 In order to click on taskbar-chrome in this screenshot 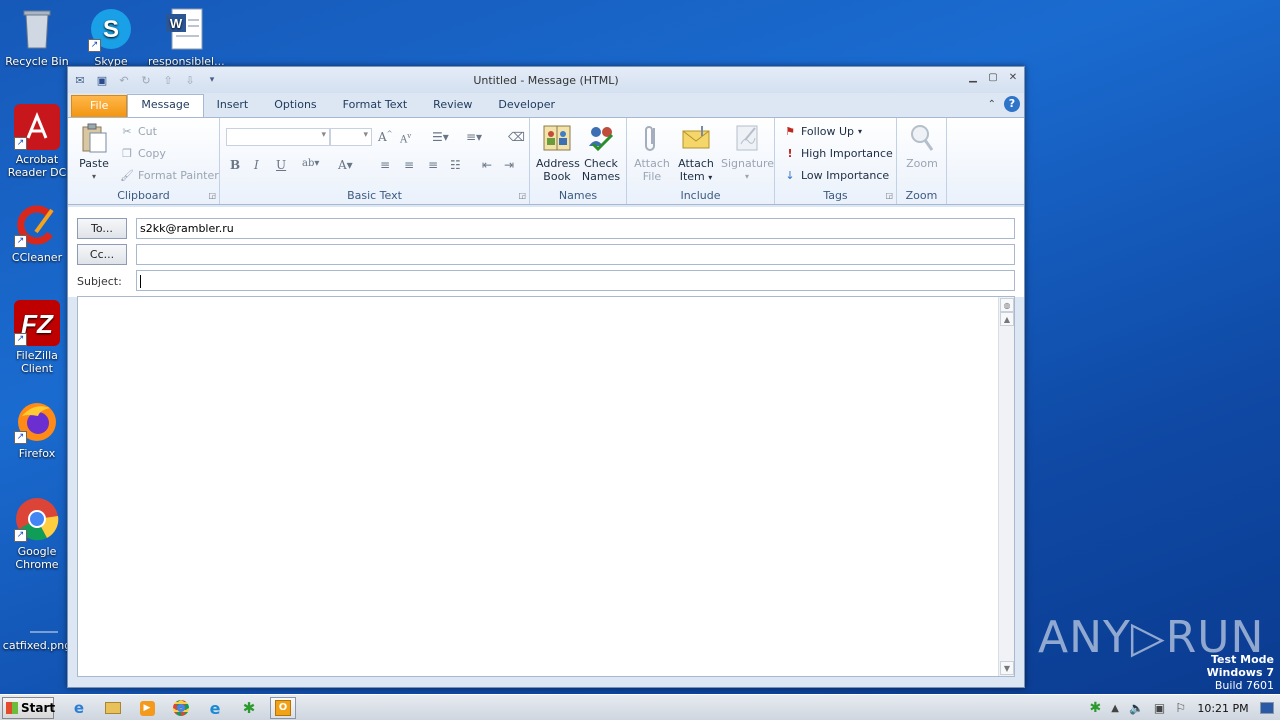, I will do `click(181, 708)`.